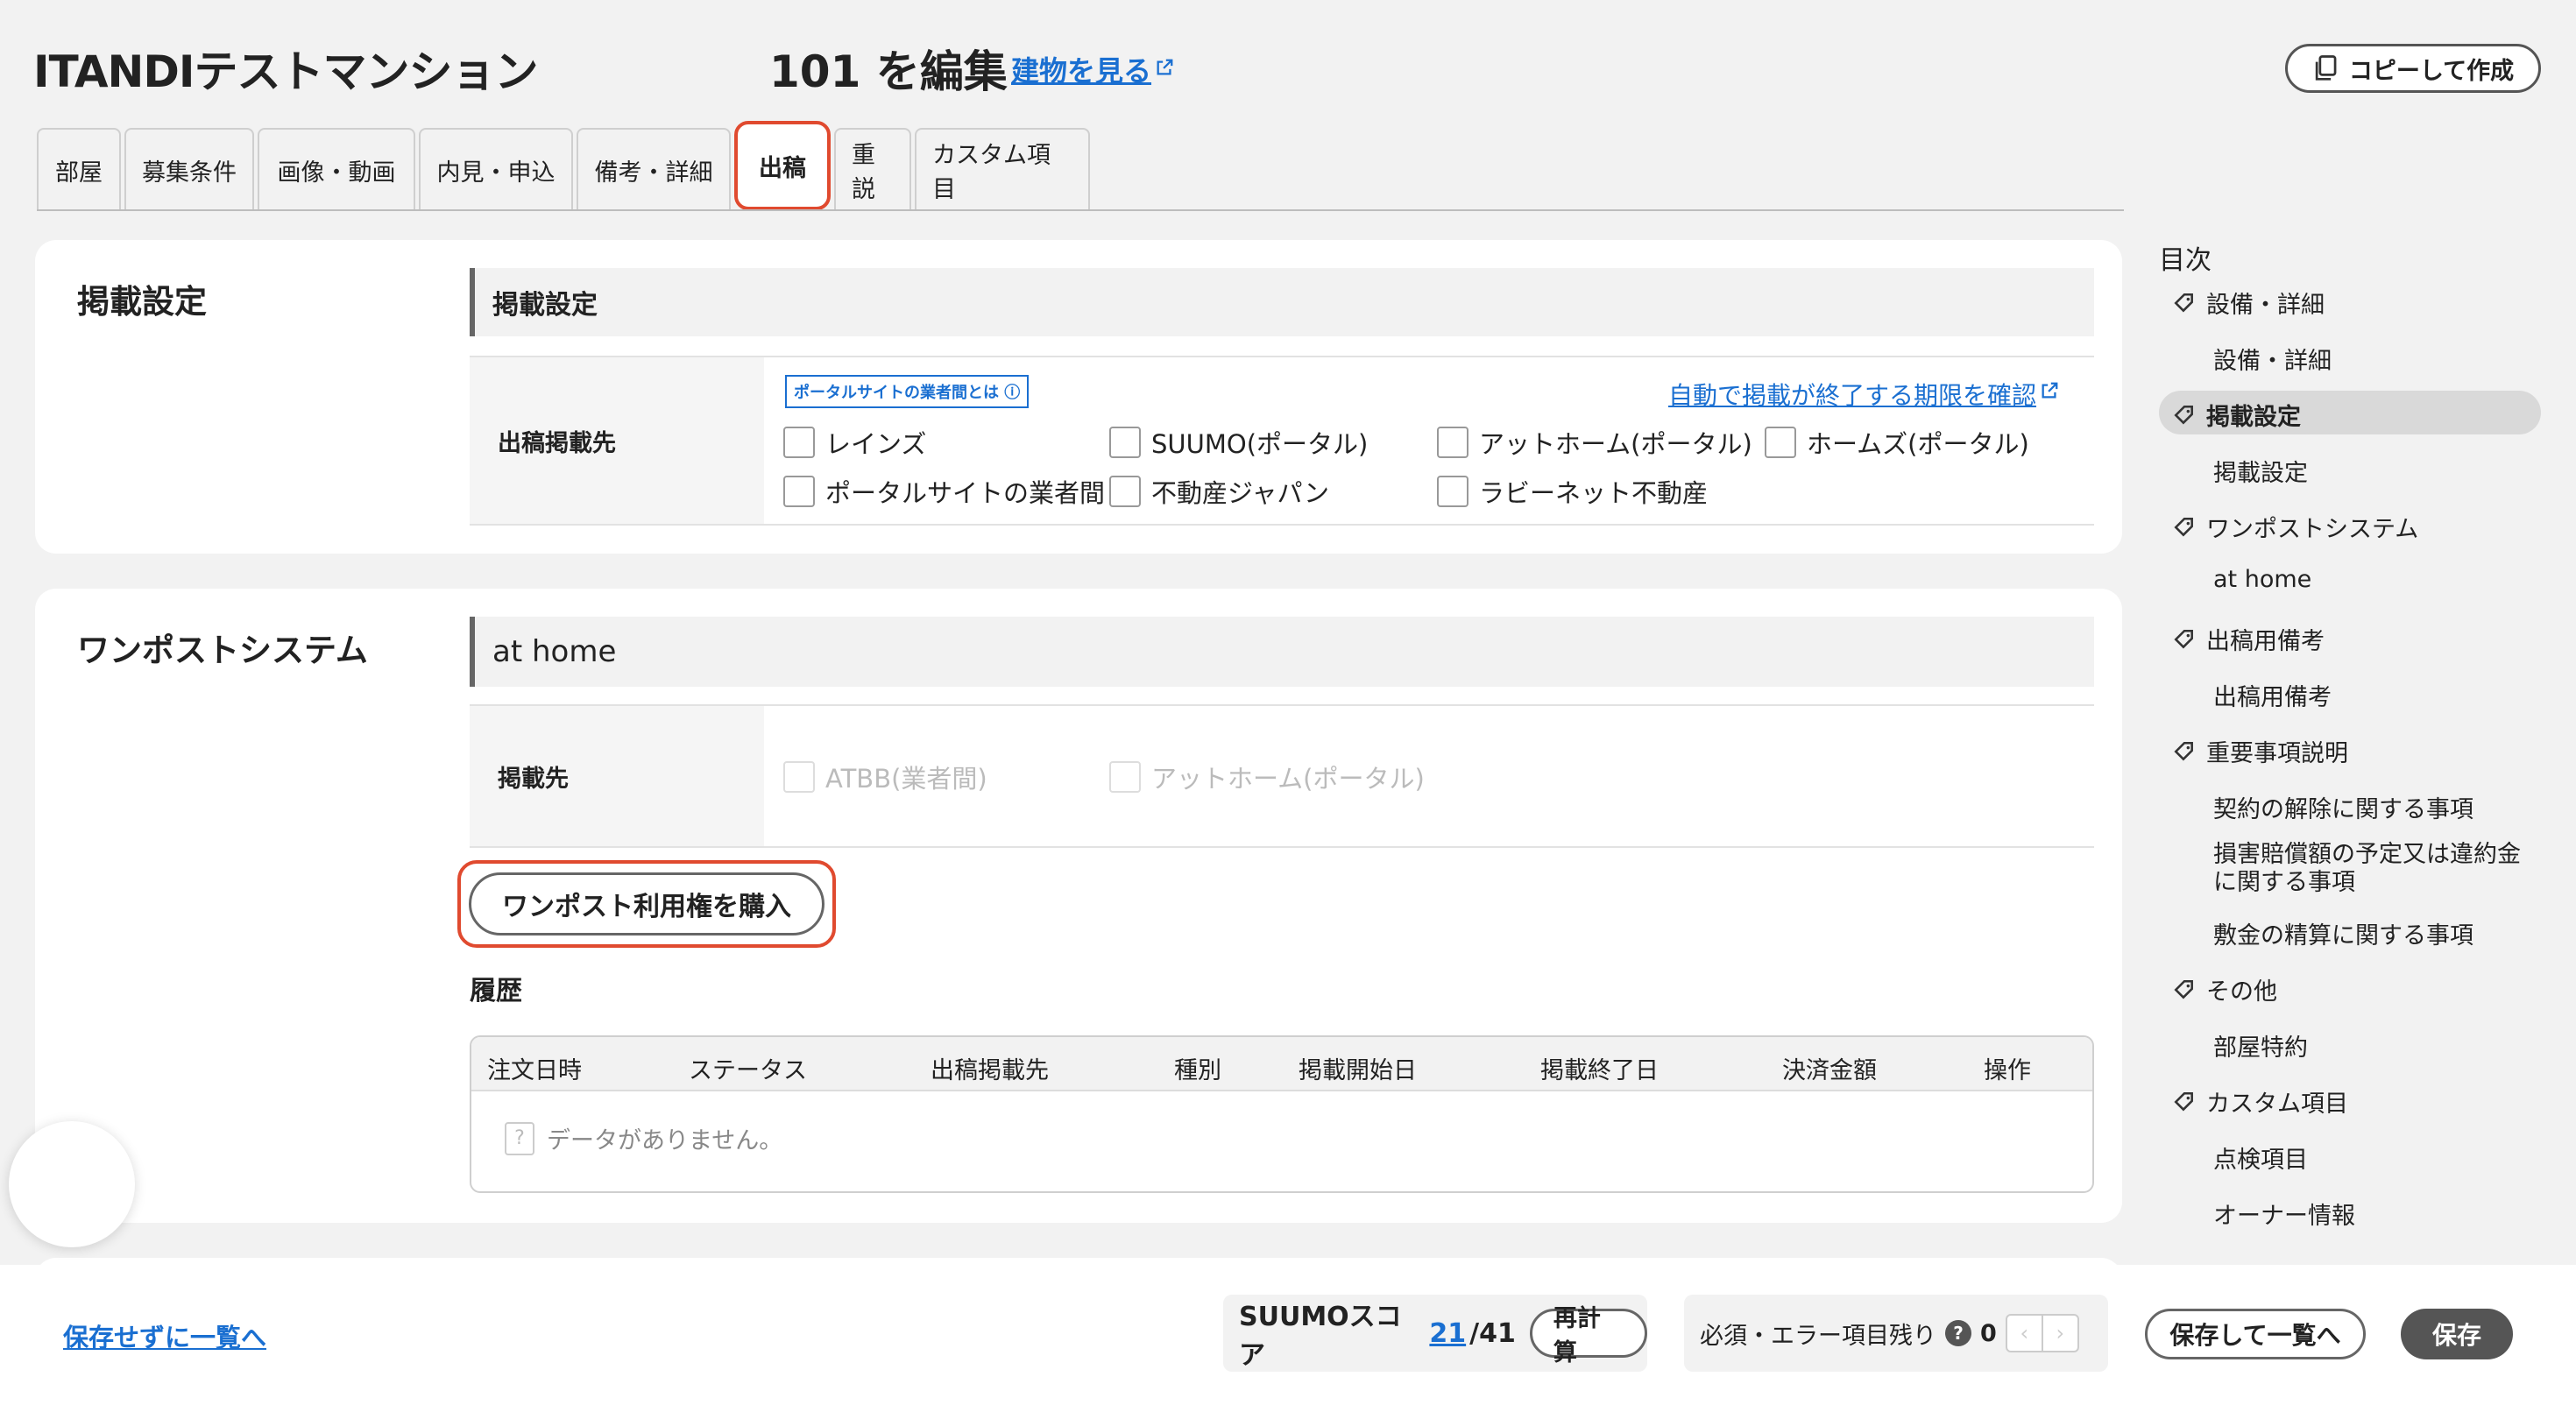  What do you see at coordinates (876, 444) in the screenshot?
I see `checkbox-label: レインズ` at bounding box center [876, 444].